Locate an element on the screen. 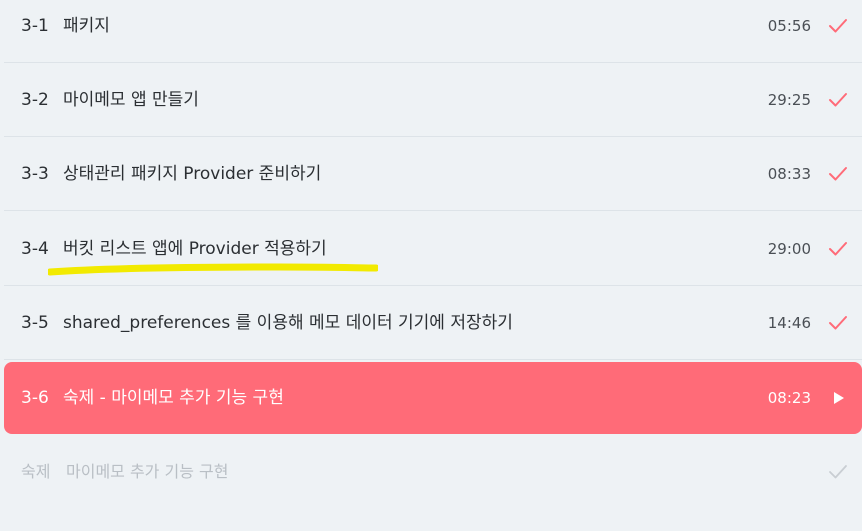 Image resolution: width=862 pixels, height=531 pixels. lesson-title: 패키지 is located at coordinates (86, 26).